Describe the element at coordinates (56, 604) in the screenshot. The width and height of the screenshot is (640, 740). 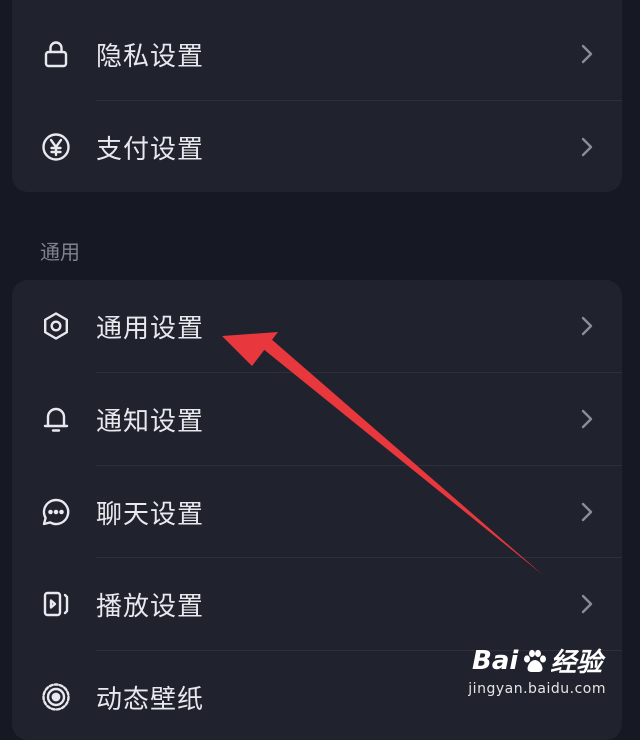
I see `play-icon` at that location.